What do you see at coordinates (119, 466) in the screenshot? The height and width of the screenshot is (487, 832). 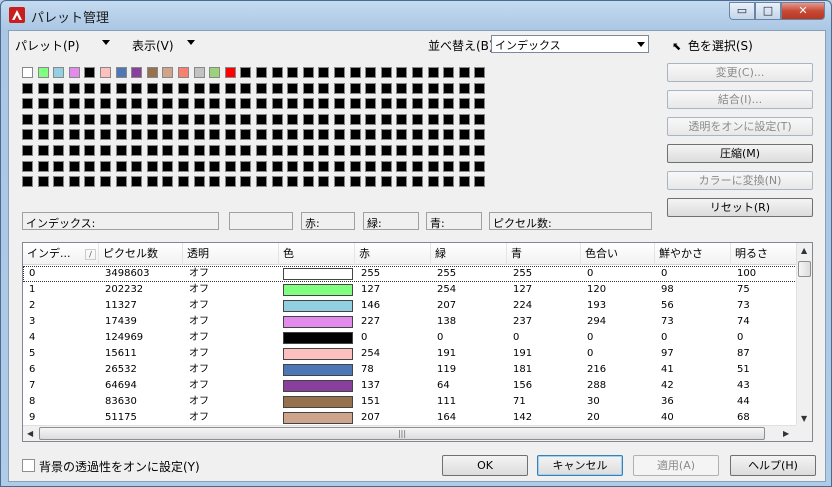 I see `bg-transparency-label: 背景の透過性をオンに設定(Y)` at bounding box center [119, 466].